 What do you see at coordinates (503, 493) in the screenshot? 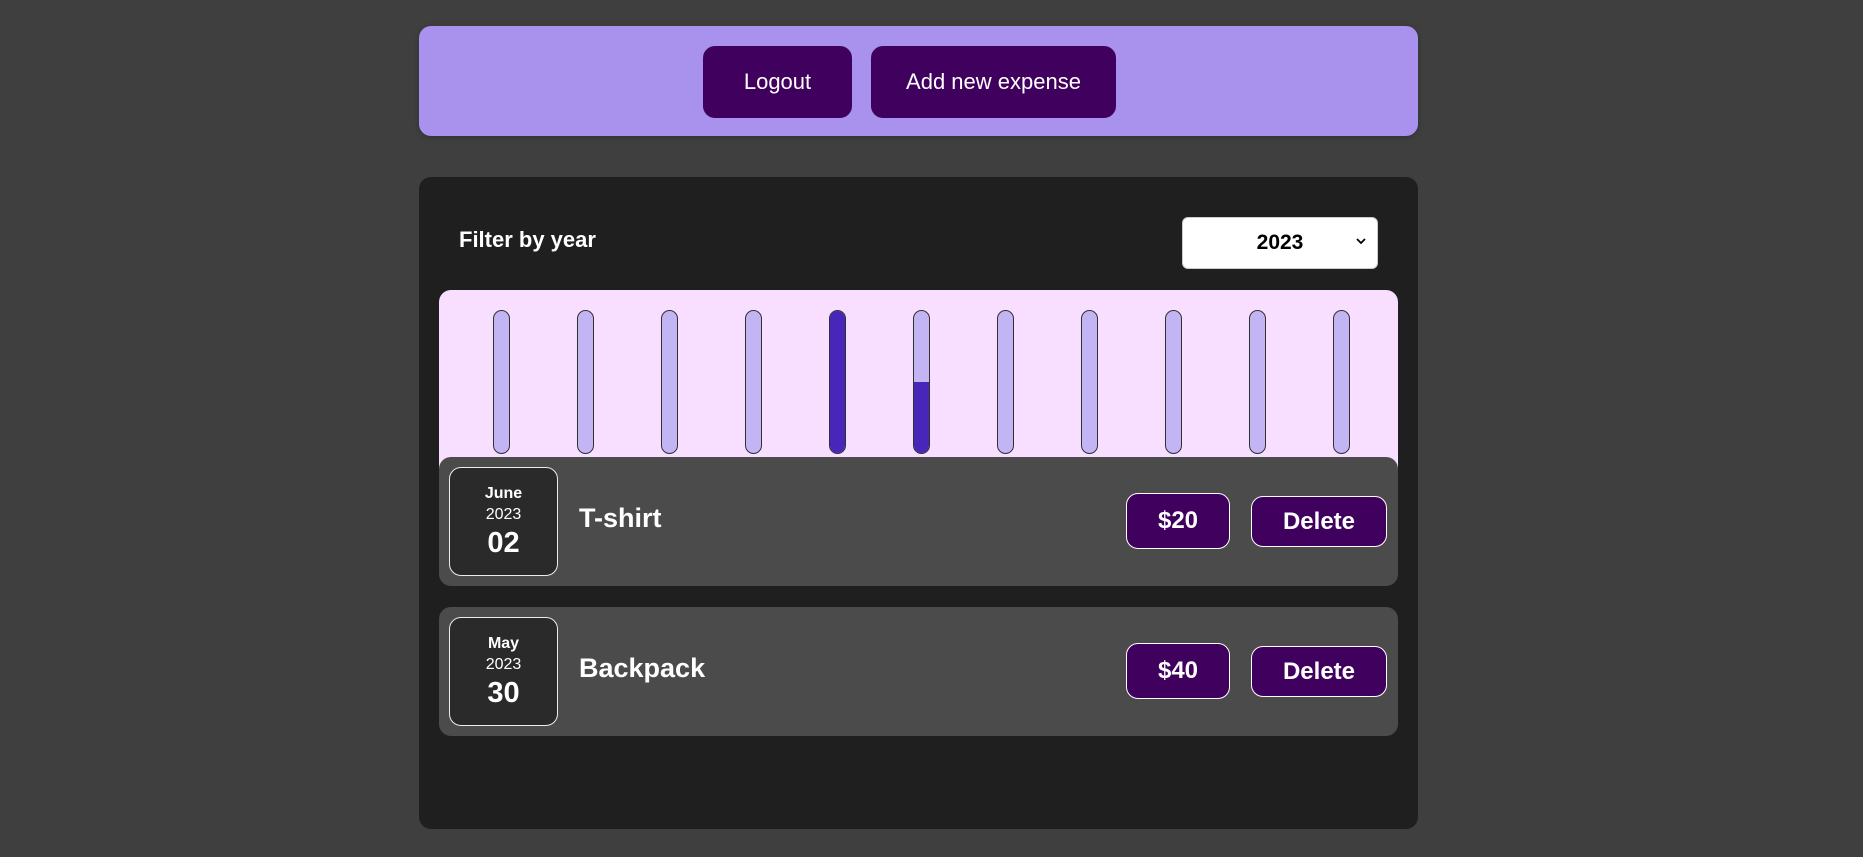
I see `expense-date-month: June` at bounding box center [503, 493].